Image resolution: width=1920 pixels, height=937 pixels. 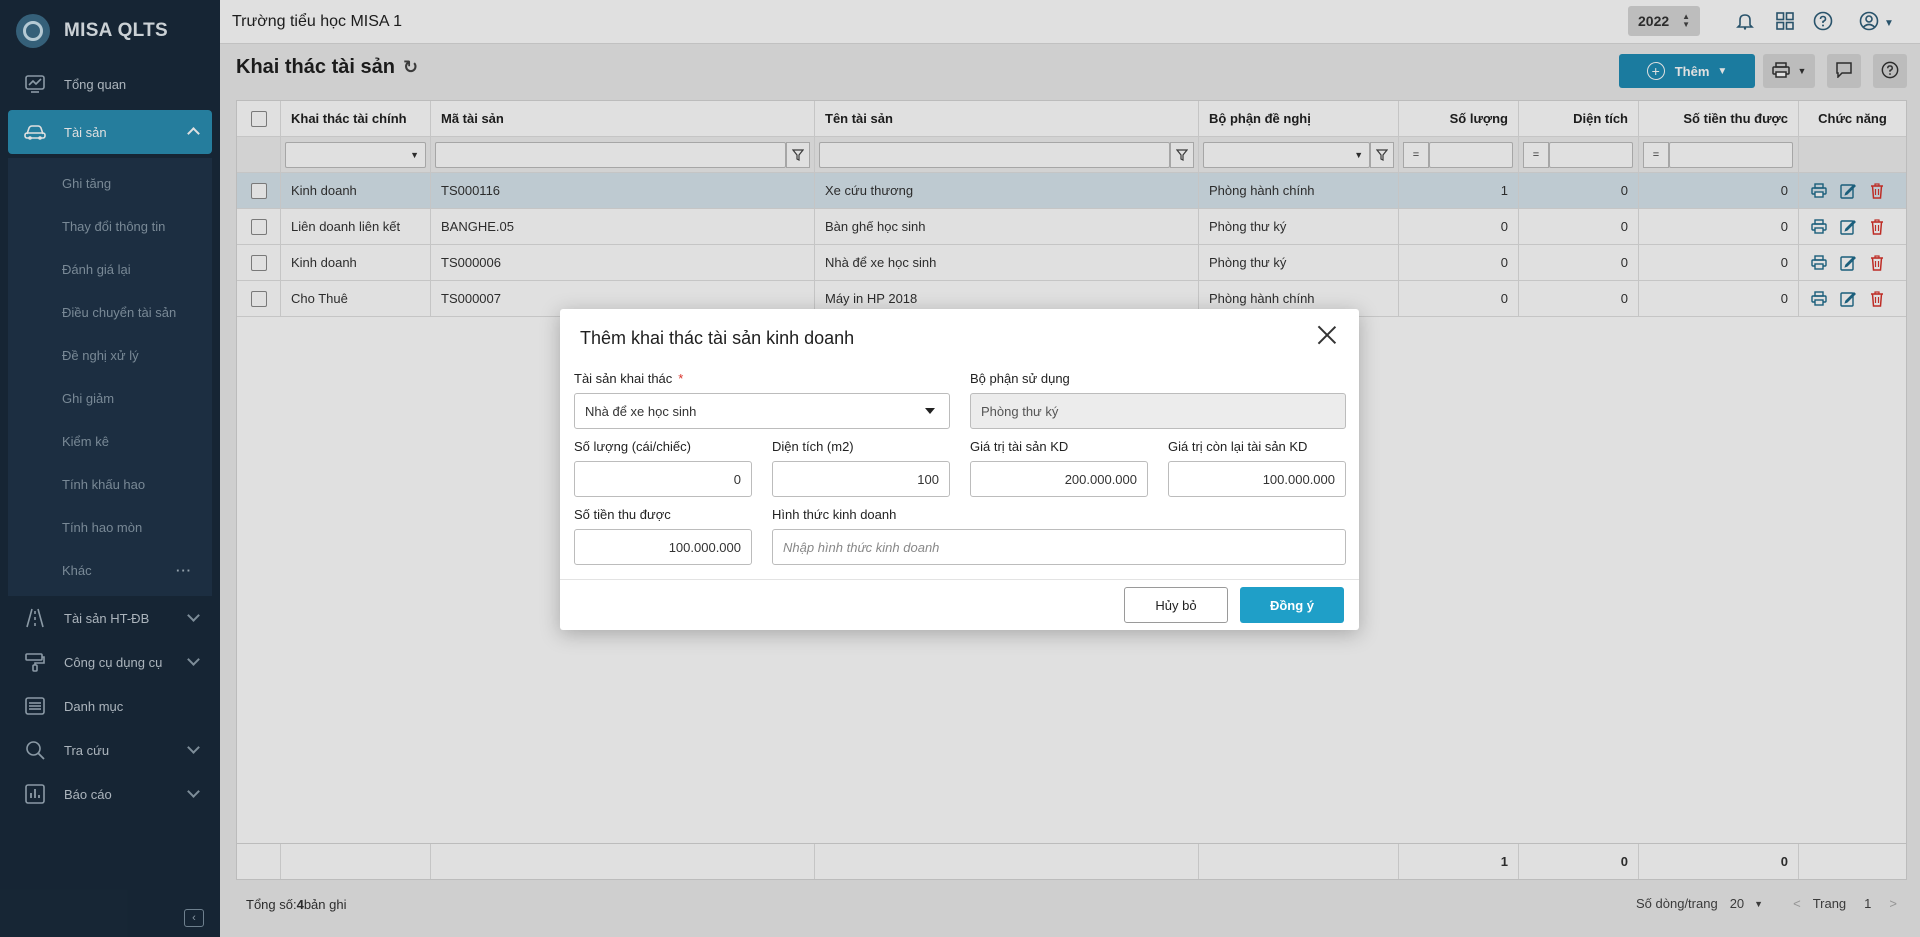 What do you see at coordinates (1292, 605) in the screenshot?
I see `confirm-button: Đồng ý` at bounding box center [1292, 605].